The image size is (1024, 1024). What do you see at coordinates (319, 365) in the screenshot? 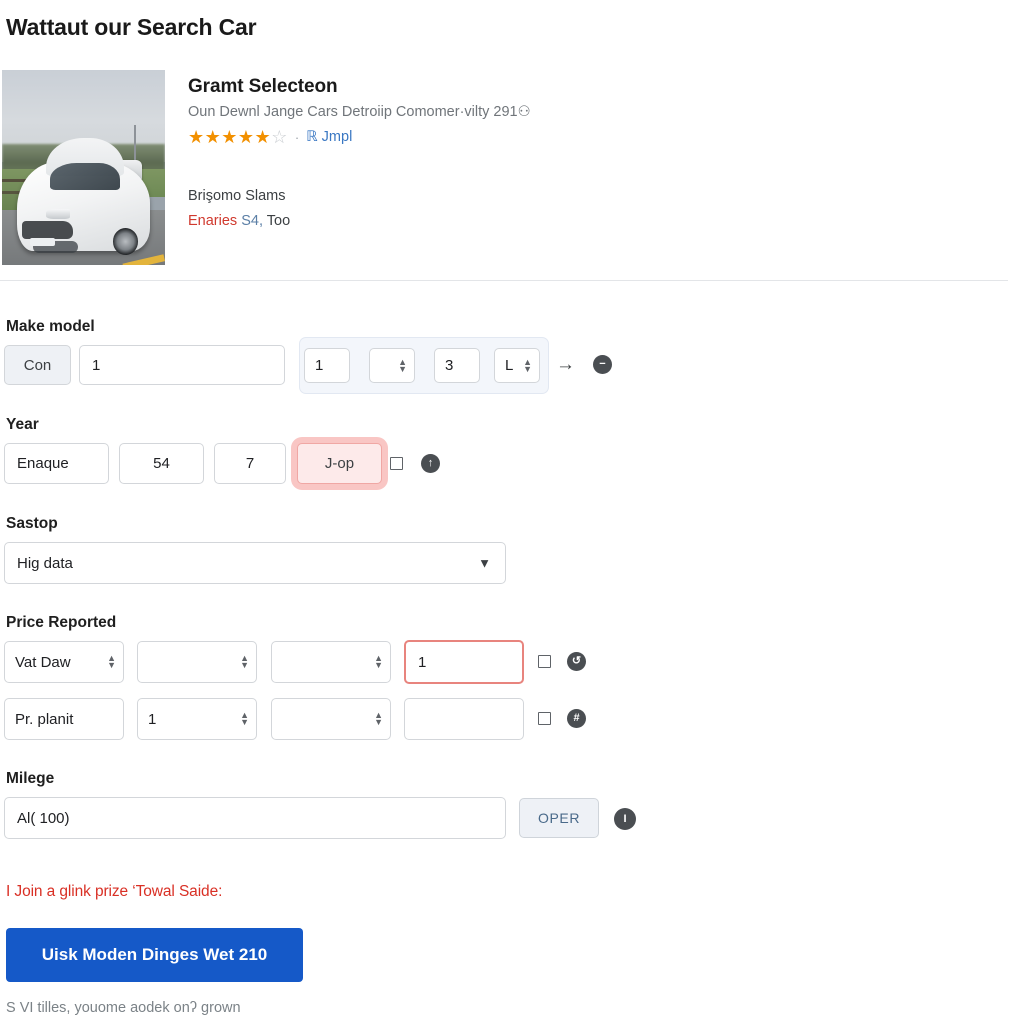
I see `make-model-spin-value-1: 1` at bounding box center [319, 365].